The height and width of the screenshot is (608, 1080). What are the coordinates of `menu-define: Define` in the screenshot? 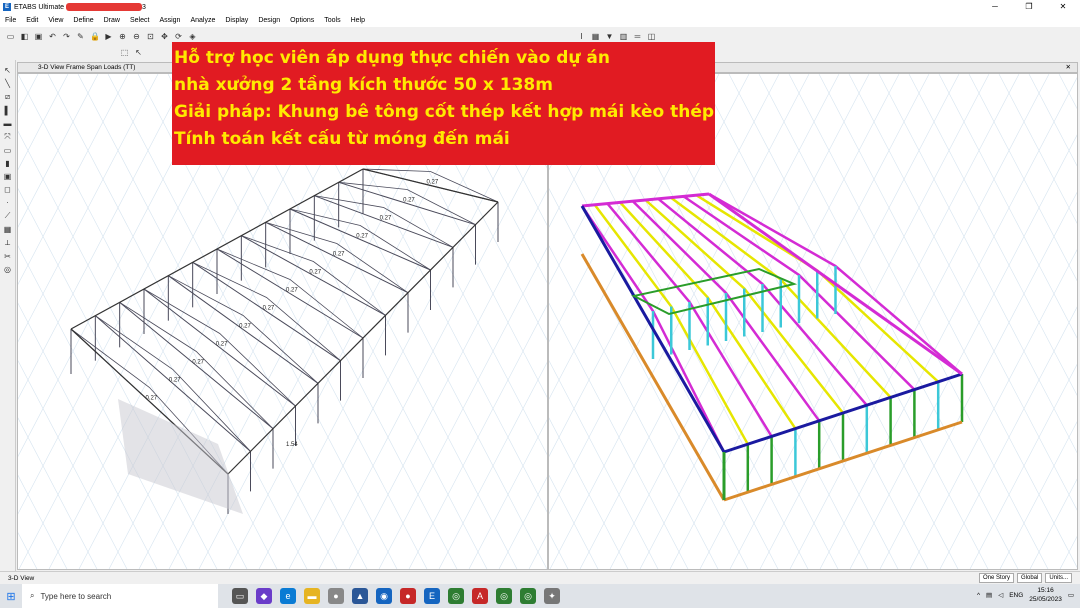 It's located at (83, 20).